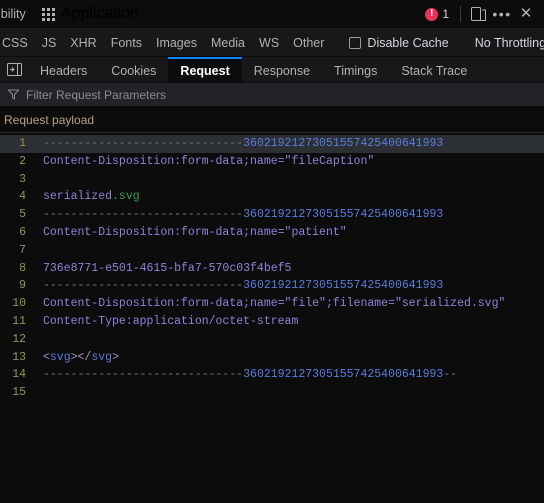 This screenshot has width=544, height=503. What do you see at coordinates (272, 180) in the screenshot?
I see `code-line: 3` at bounding box center [272, 180].